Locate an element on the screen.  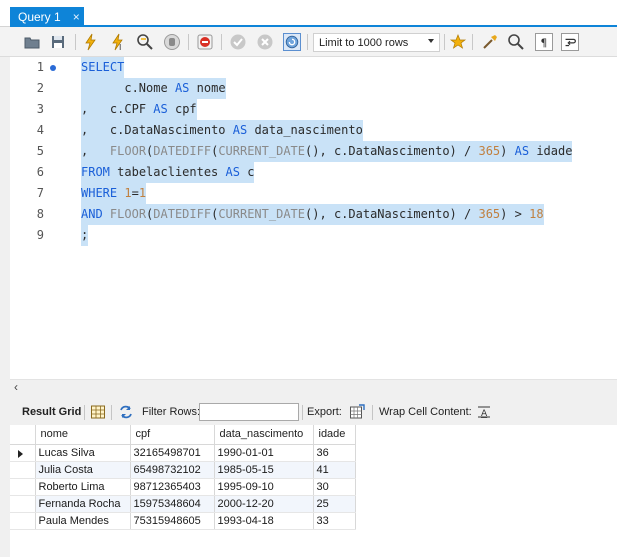
tab-label: Query 1 is located at coordinates (39, 17).